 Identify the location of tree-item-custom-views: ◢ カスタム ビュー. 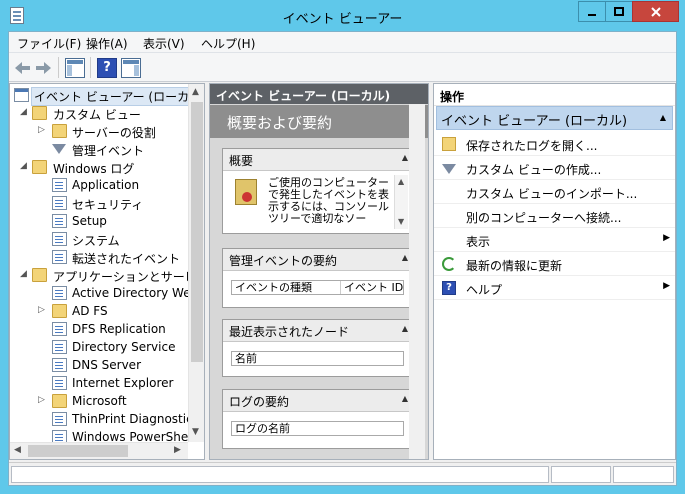
(107, 113).